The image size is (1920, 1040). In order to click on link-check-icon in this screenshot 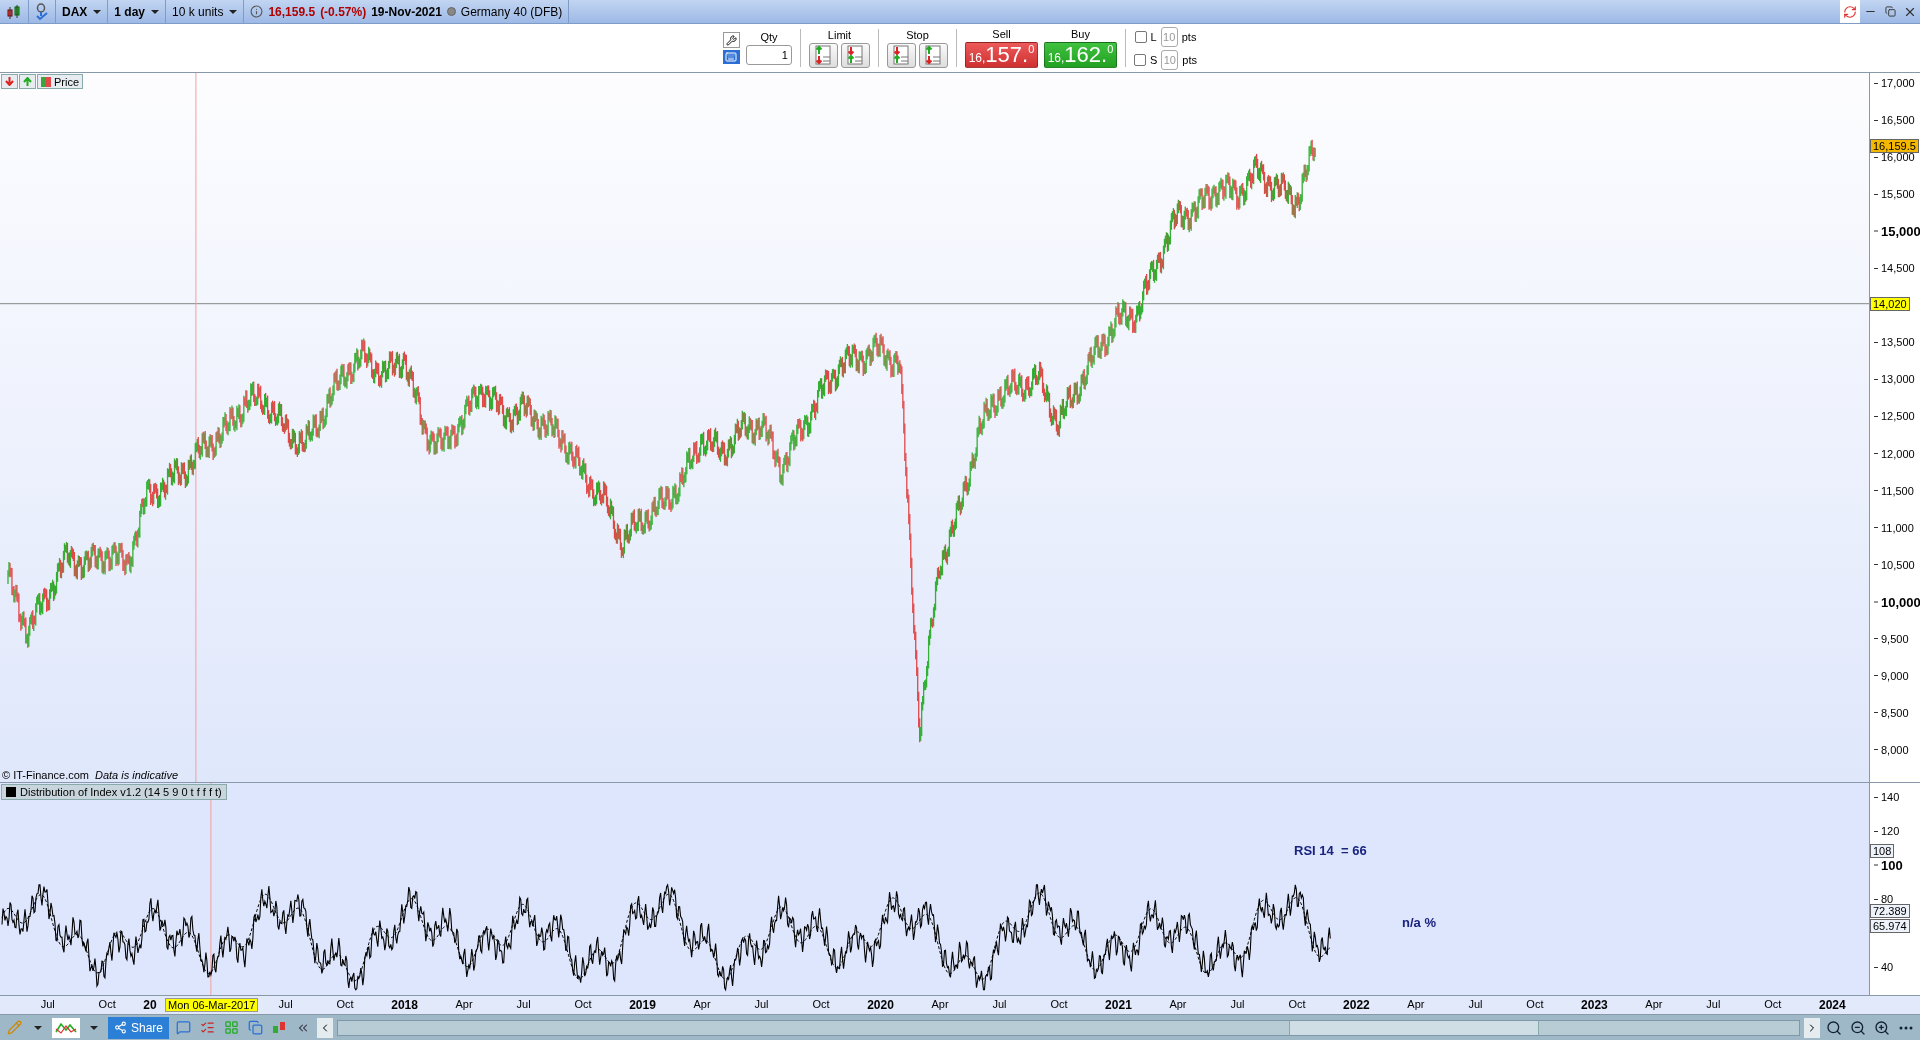, I will do `click(42, 11)`.